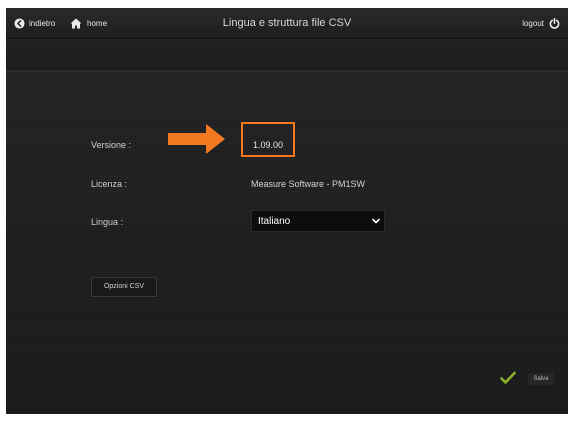 Image resolution: width=574 pixels, height=422 pixels. I want to click on save-label: Salva, so click(541, 379).